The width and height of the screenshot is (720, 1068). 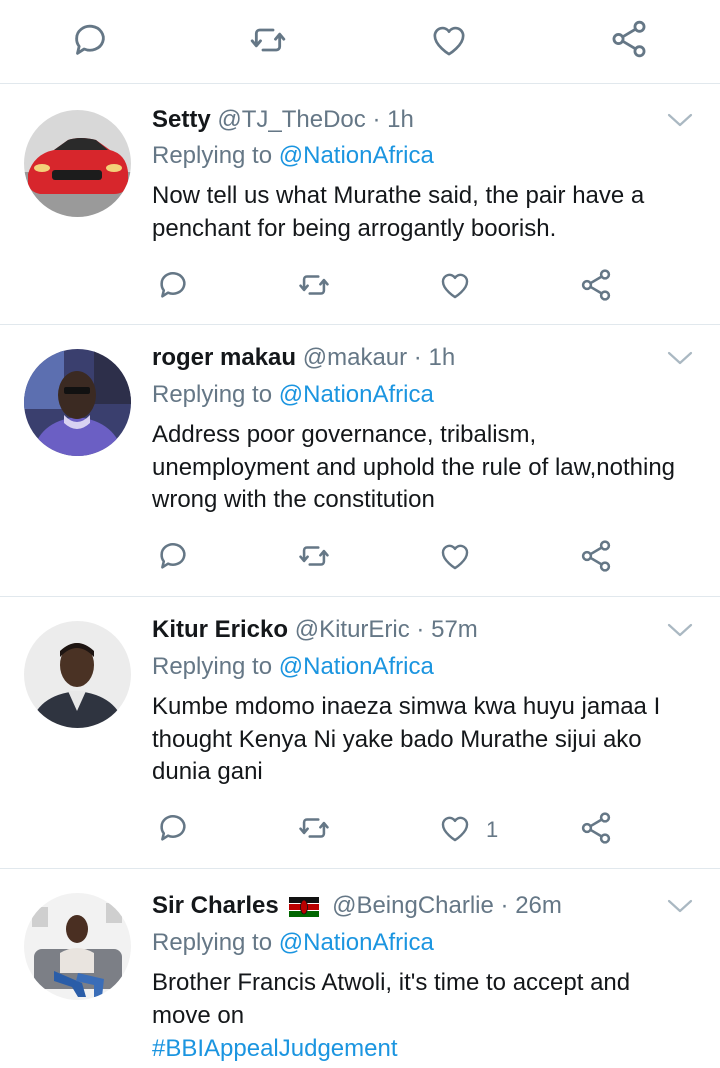 What do you see at coordinates (304, 906) in the screenshot?
I see `kenya-flag-icon` at bounding box center [304, 906].